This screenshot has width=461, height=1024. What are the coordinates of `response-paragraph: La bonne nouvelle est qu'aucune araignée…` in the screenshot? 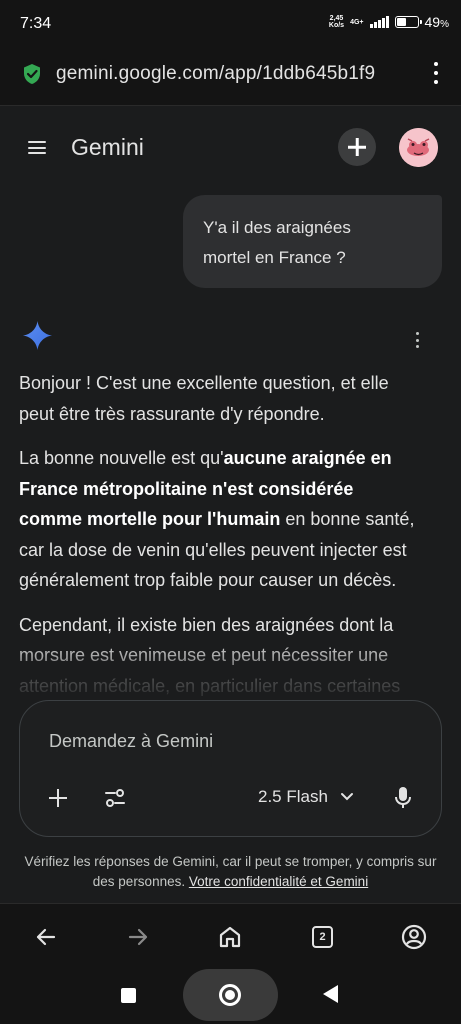 It's located at (217, 519).